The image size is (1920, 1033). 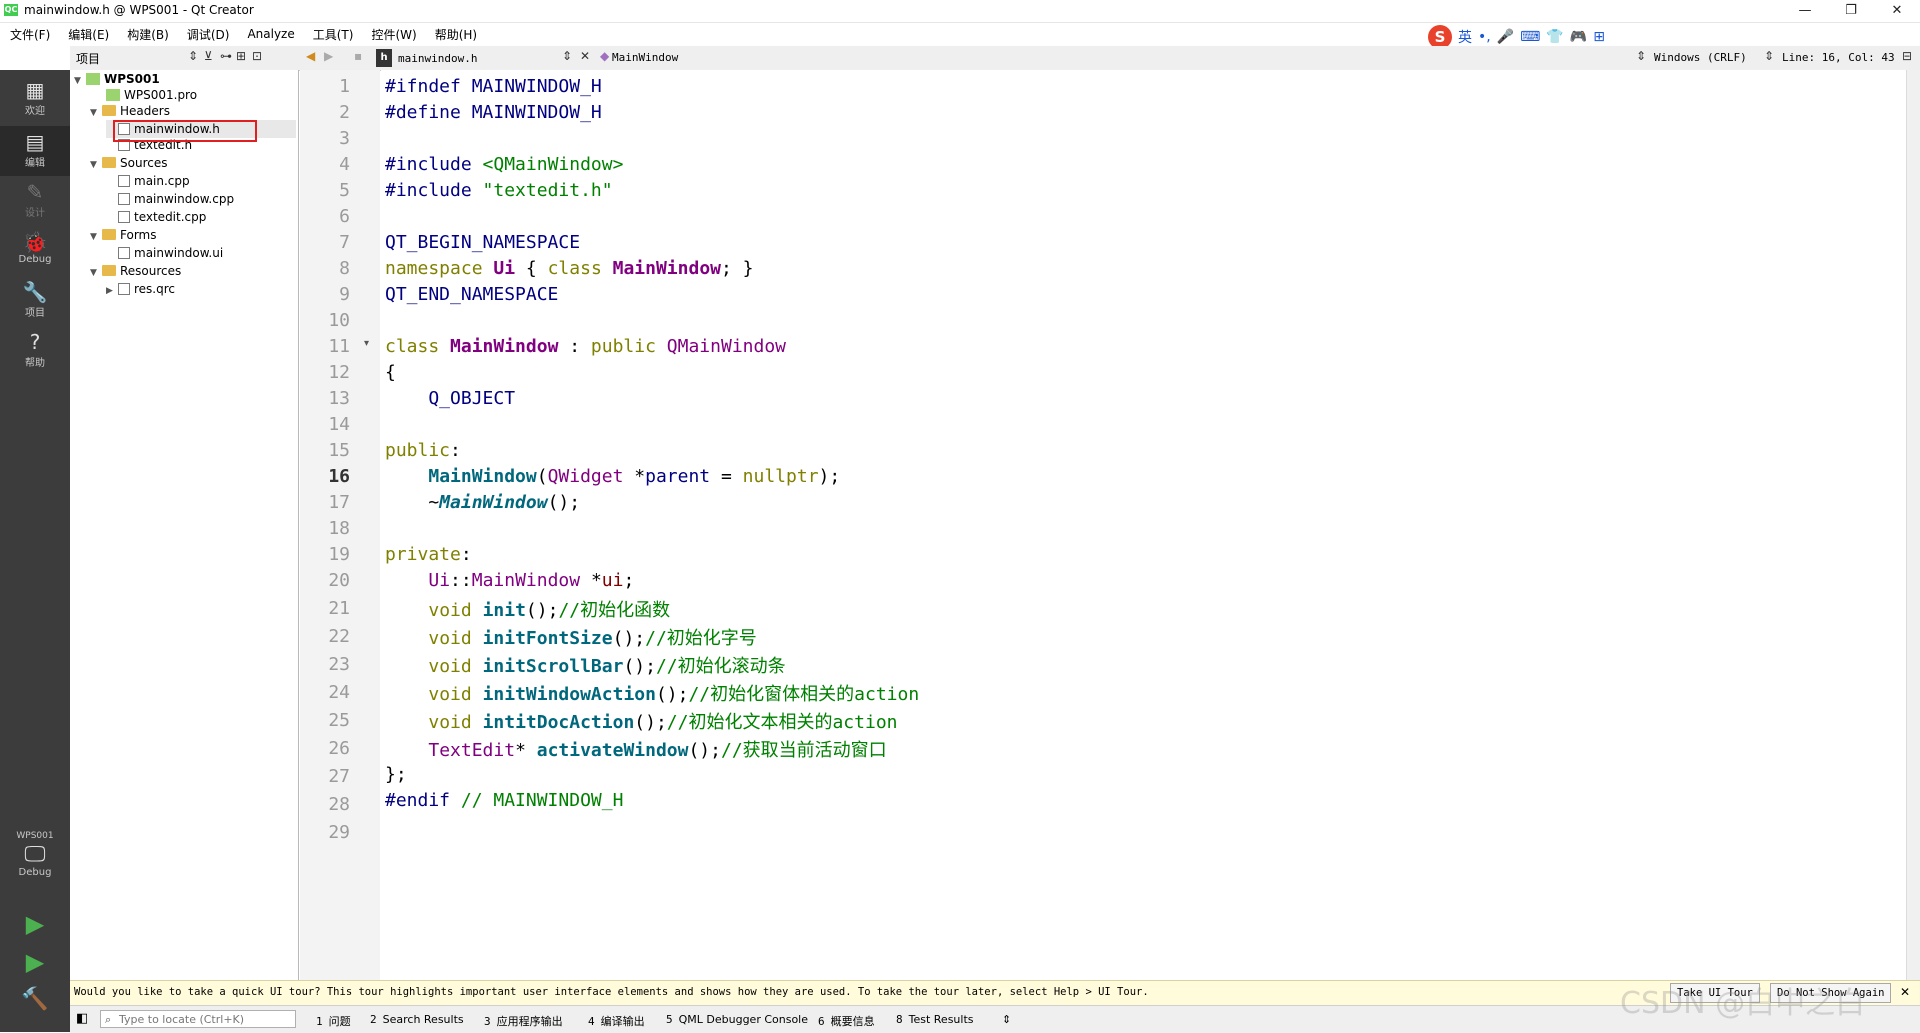 What do you see at coordinates (35, 928) in the screenshot?
I see `run-button: ▶` at bounding box center [35, 928].